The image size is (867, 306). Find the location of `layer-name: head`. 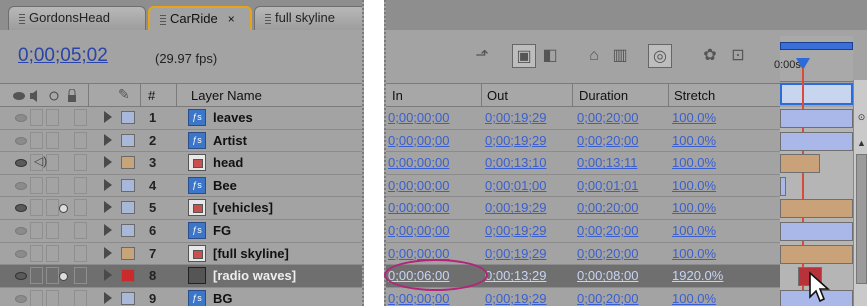

layer-name: head is located at coordinates (228, 162).